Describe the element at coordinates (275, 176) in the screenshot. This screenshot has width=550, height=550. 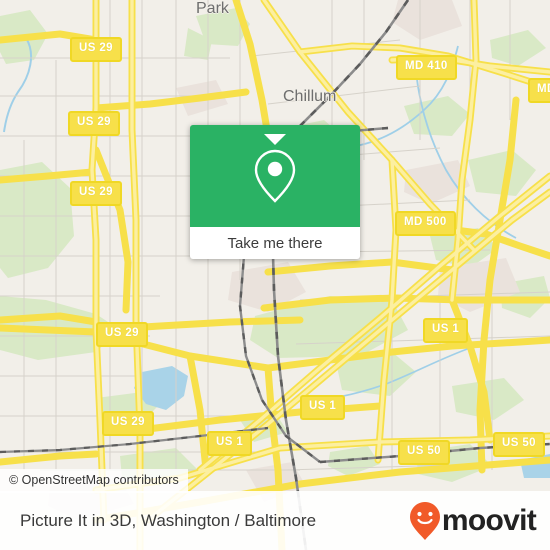
I see `map-pin-icon` at that location.